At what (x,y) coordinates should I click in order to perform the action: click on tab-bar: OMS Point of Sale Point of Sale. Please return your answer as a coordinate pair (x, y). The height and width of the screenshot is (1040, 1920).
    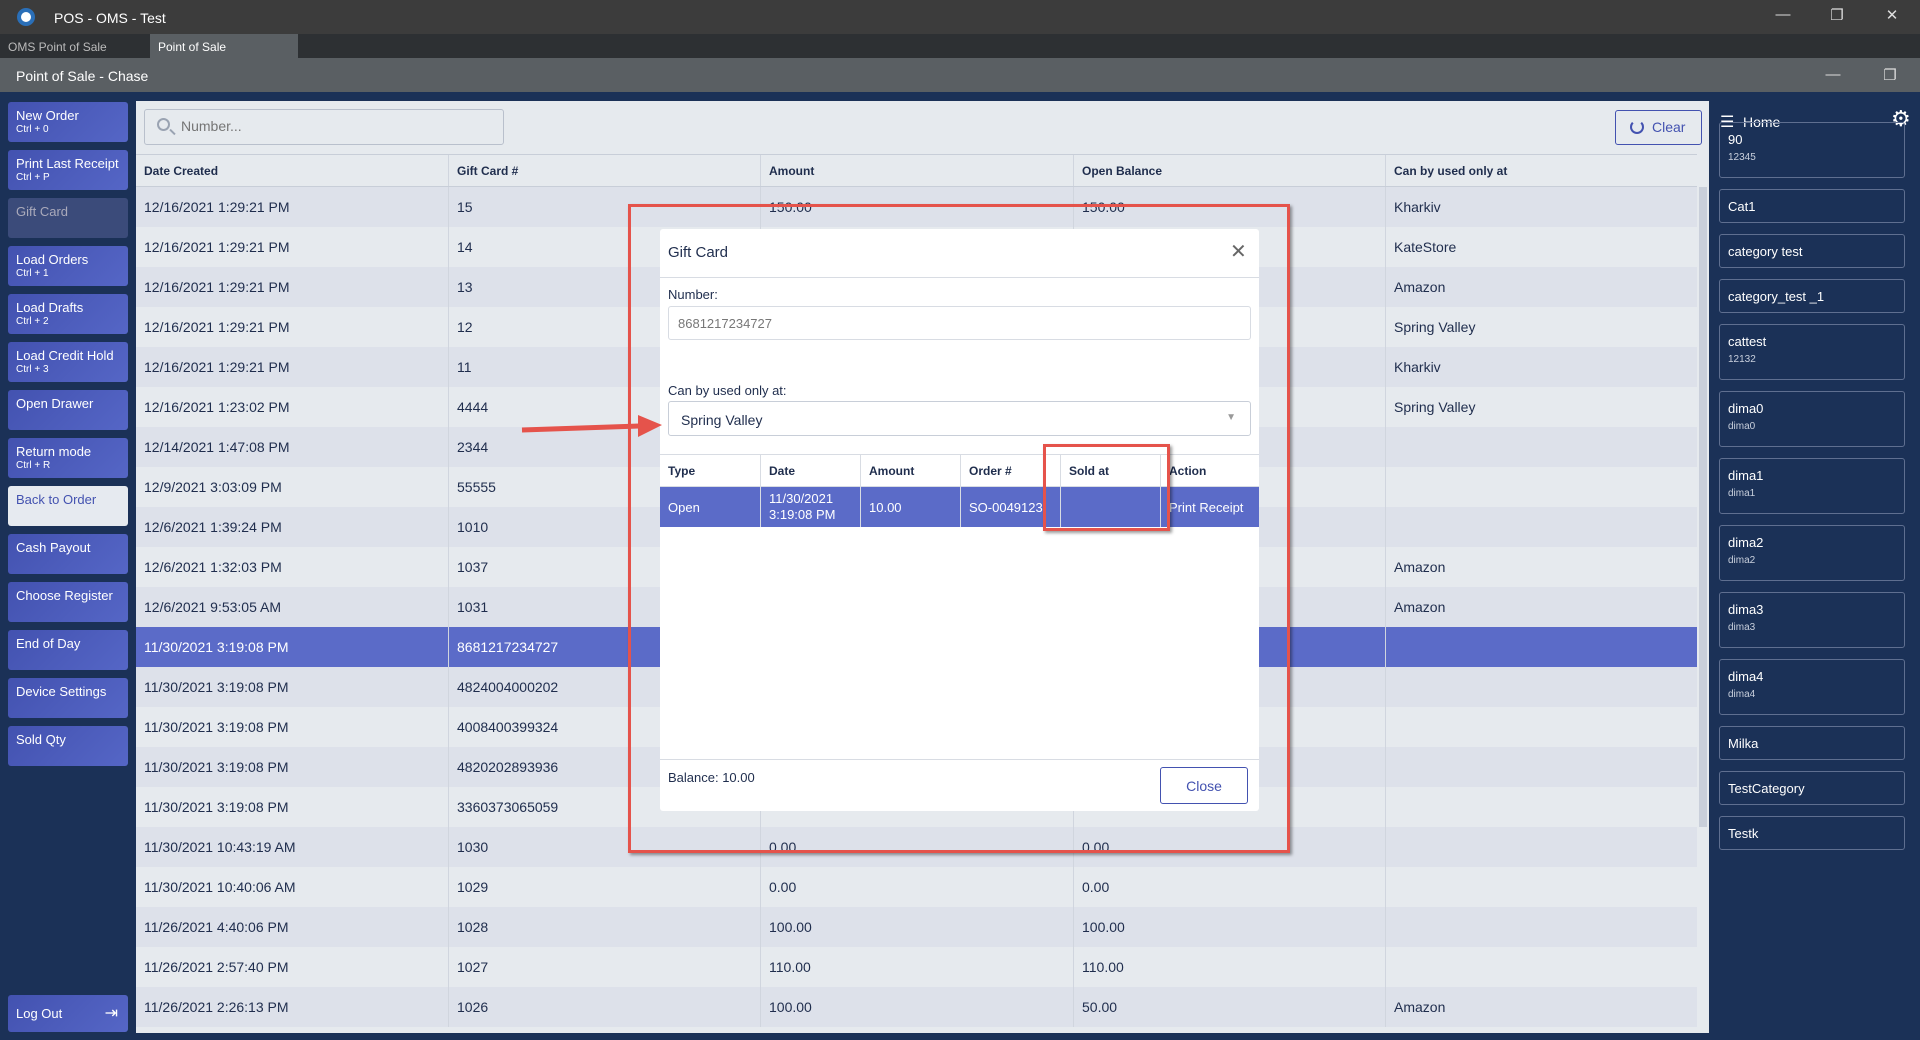
    Looking at the image, I should click on (960, 46).